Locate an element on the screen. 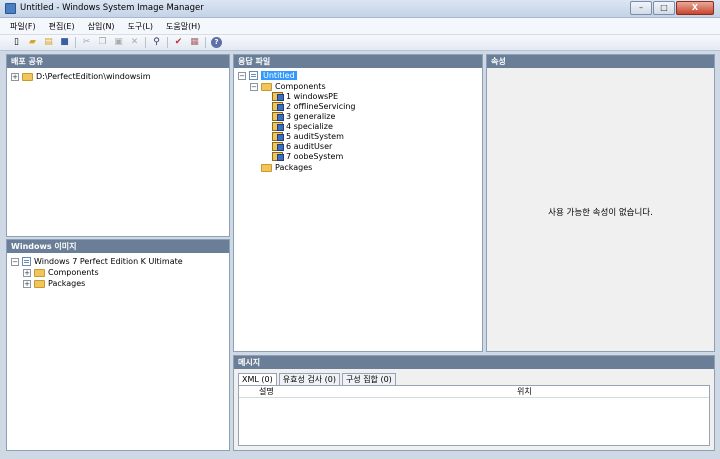 This screenshot has width=720, height=459. close-button: X is located at coordinates (695, 8).